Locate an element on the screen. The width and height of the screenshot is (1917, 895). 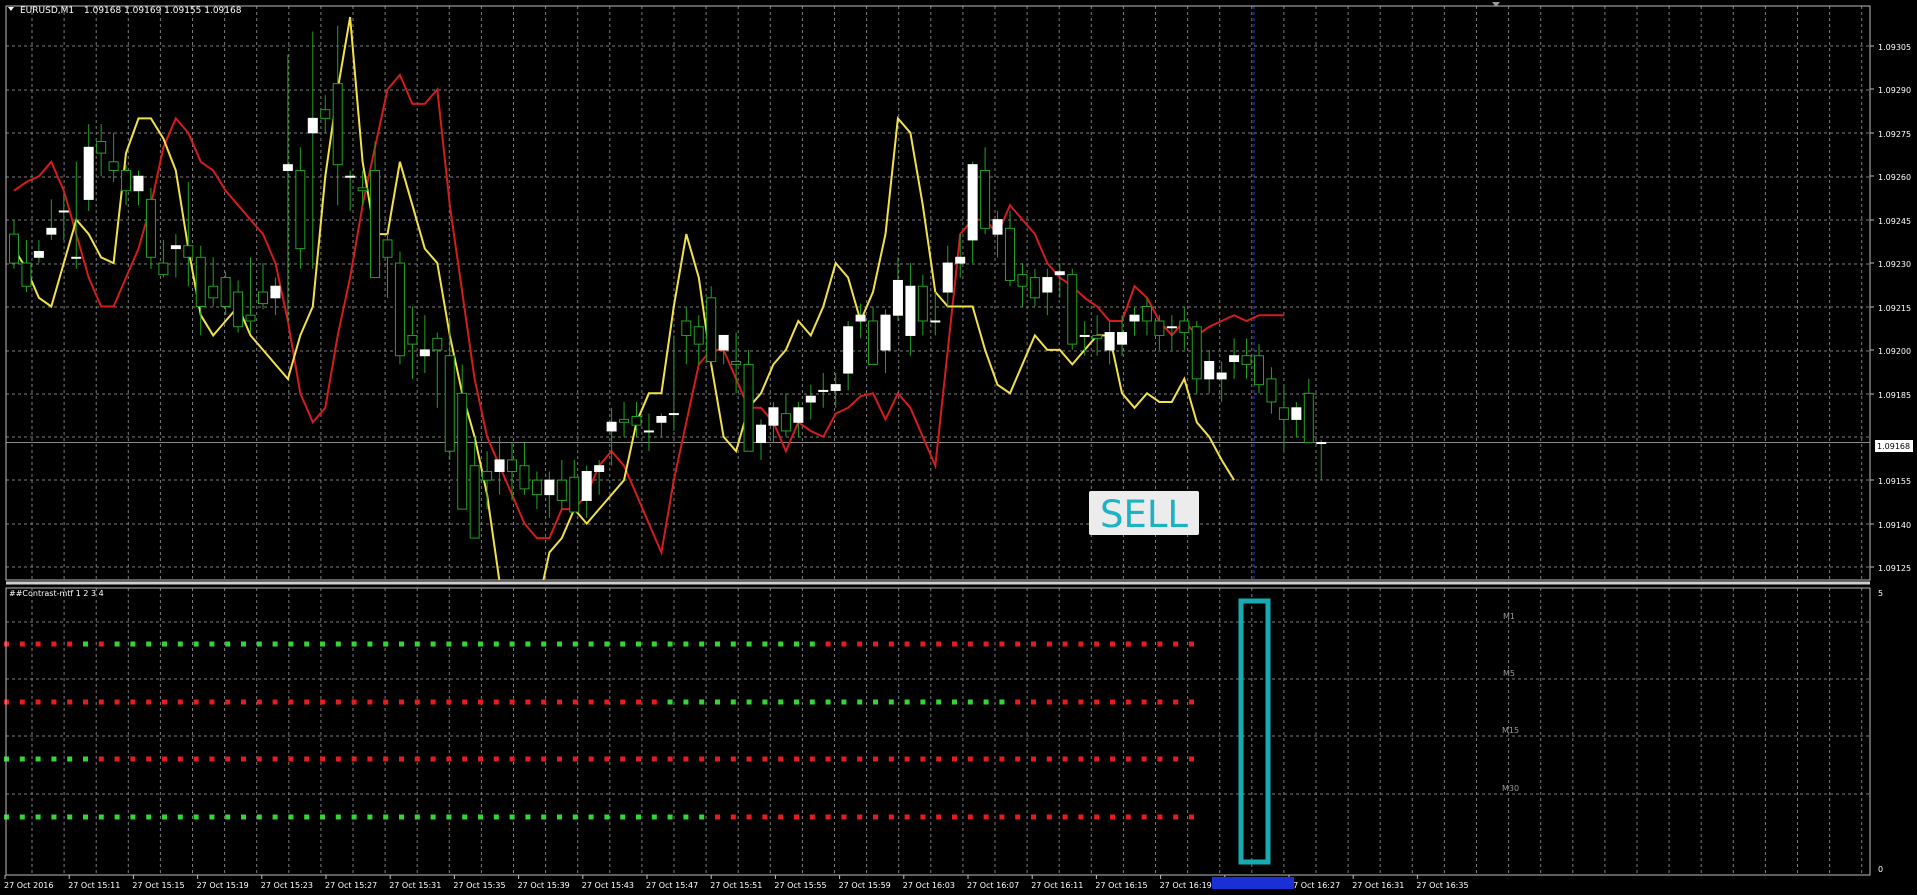
price-axis-label: 1.09260 is located at coordinates (1894, 177).